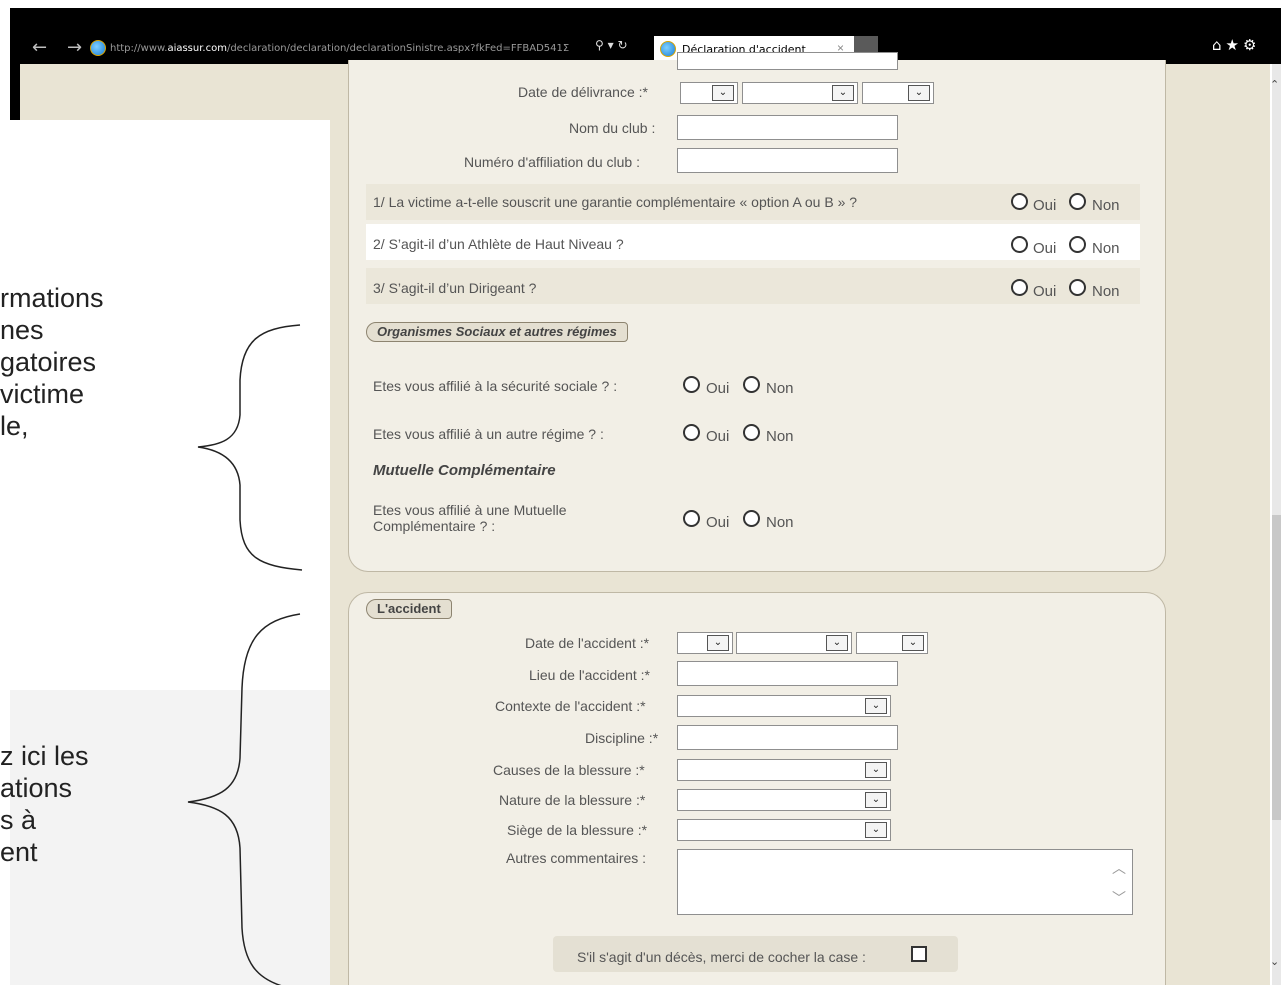 The width and height of the screenshot is (1281, 985). What do you see at coordinates (787, 127) in the screenshot?
I see `nom-club-input` at bounding box center [787, 127].